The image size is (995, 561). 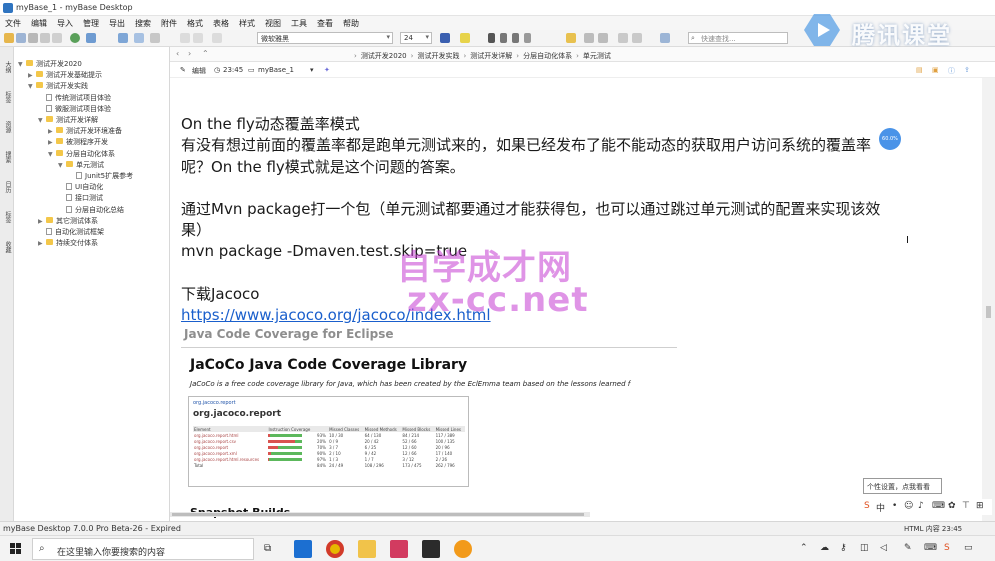 I want to click on left-tab: 日历, so click(x=7, y=187).